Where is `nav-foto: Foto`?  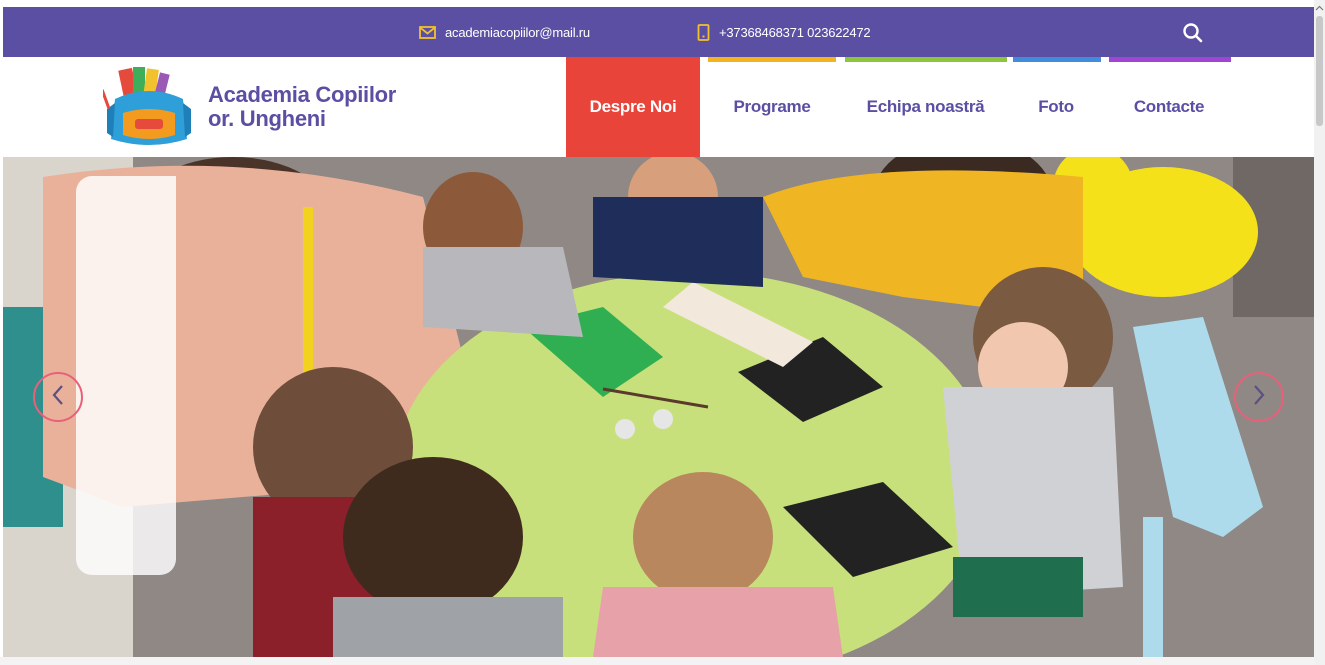 nav-foto: Foto is located at coordinates (1056, 107).